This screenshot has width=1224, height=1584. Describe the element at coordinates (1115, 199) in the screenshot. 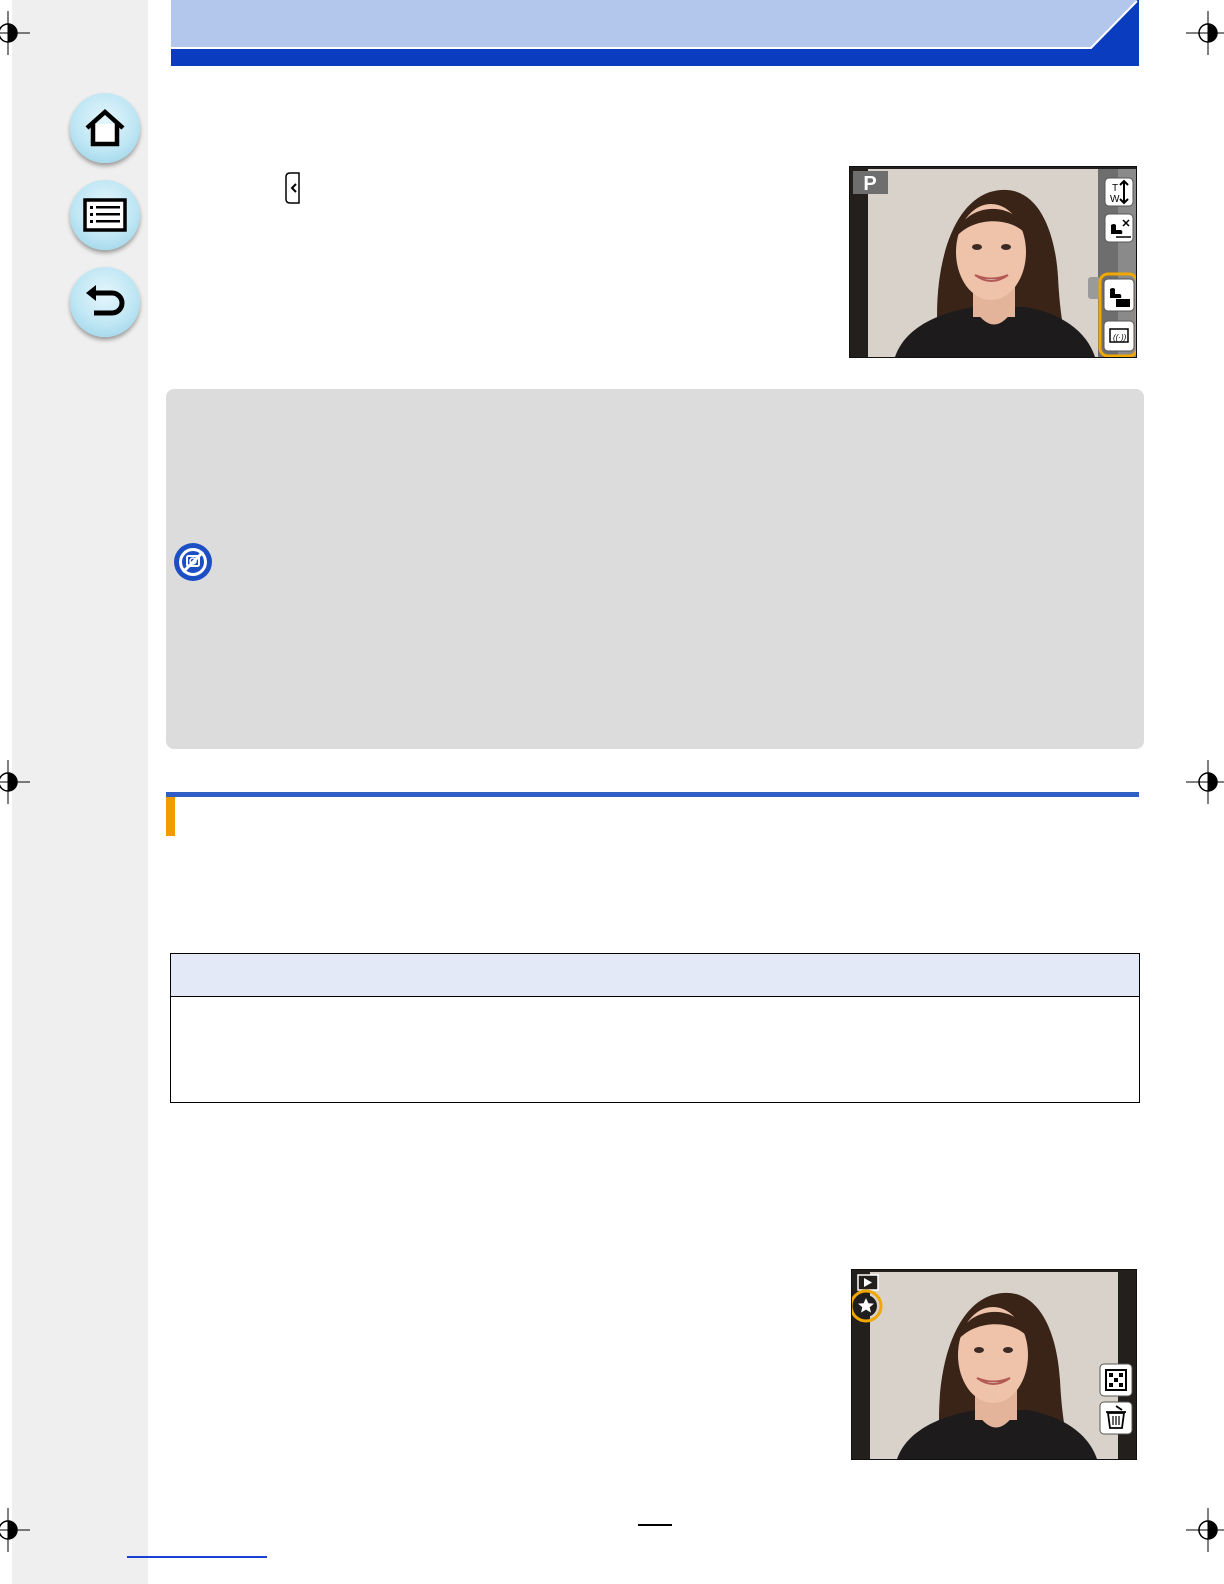

I see `svg-text: W` at that location.